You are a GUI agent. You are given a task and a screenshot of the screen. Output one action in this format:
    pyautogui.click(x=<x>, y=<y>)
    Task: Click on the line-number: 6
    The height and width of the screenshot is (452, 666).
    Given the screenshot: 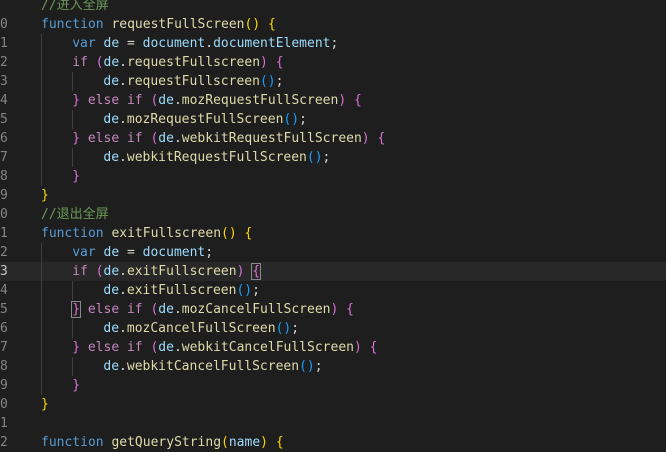 What is the action you would take?
    pyautogui.click(x=4, y=138)
    